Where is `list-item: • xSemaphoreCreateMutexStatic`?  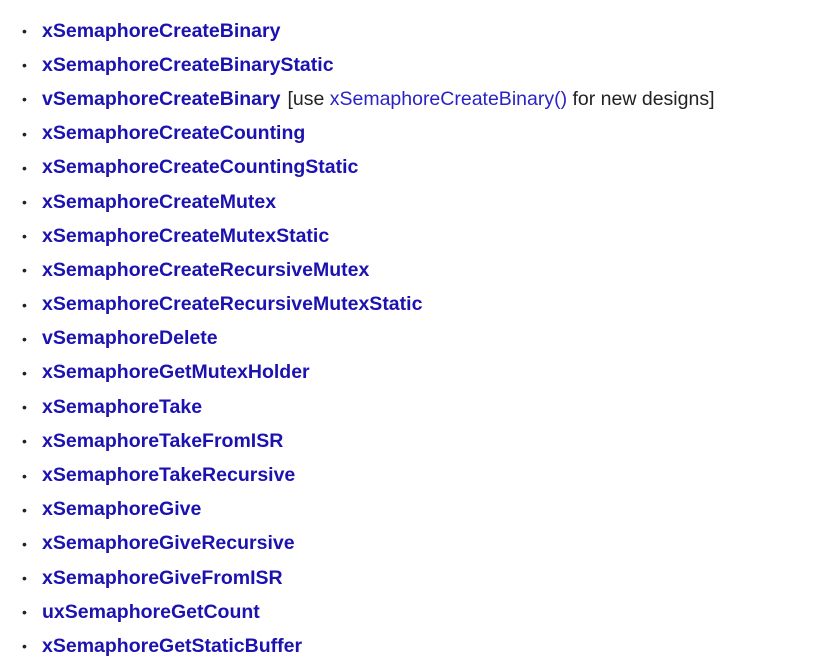
list-item: • xSemaphoreCreateMutexStatic is located at coordinates (422, 236).